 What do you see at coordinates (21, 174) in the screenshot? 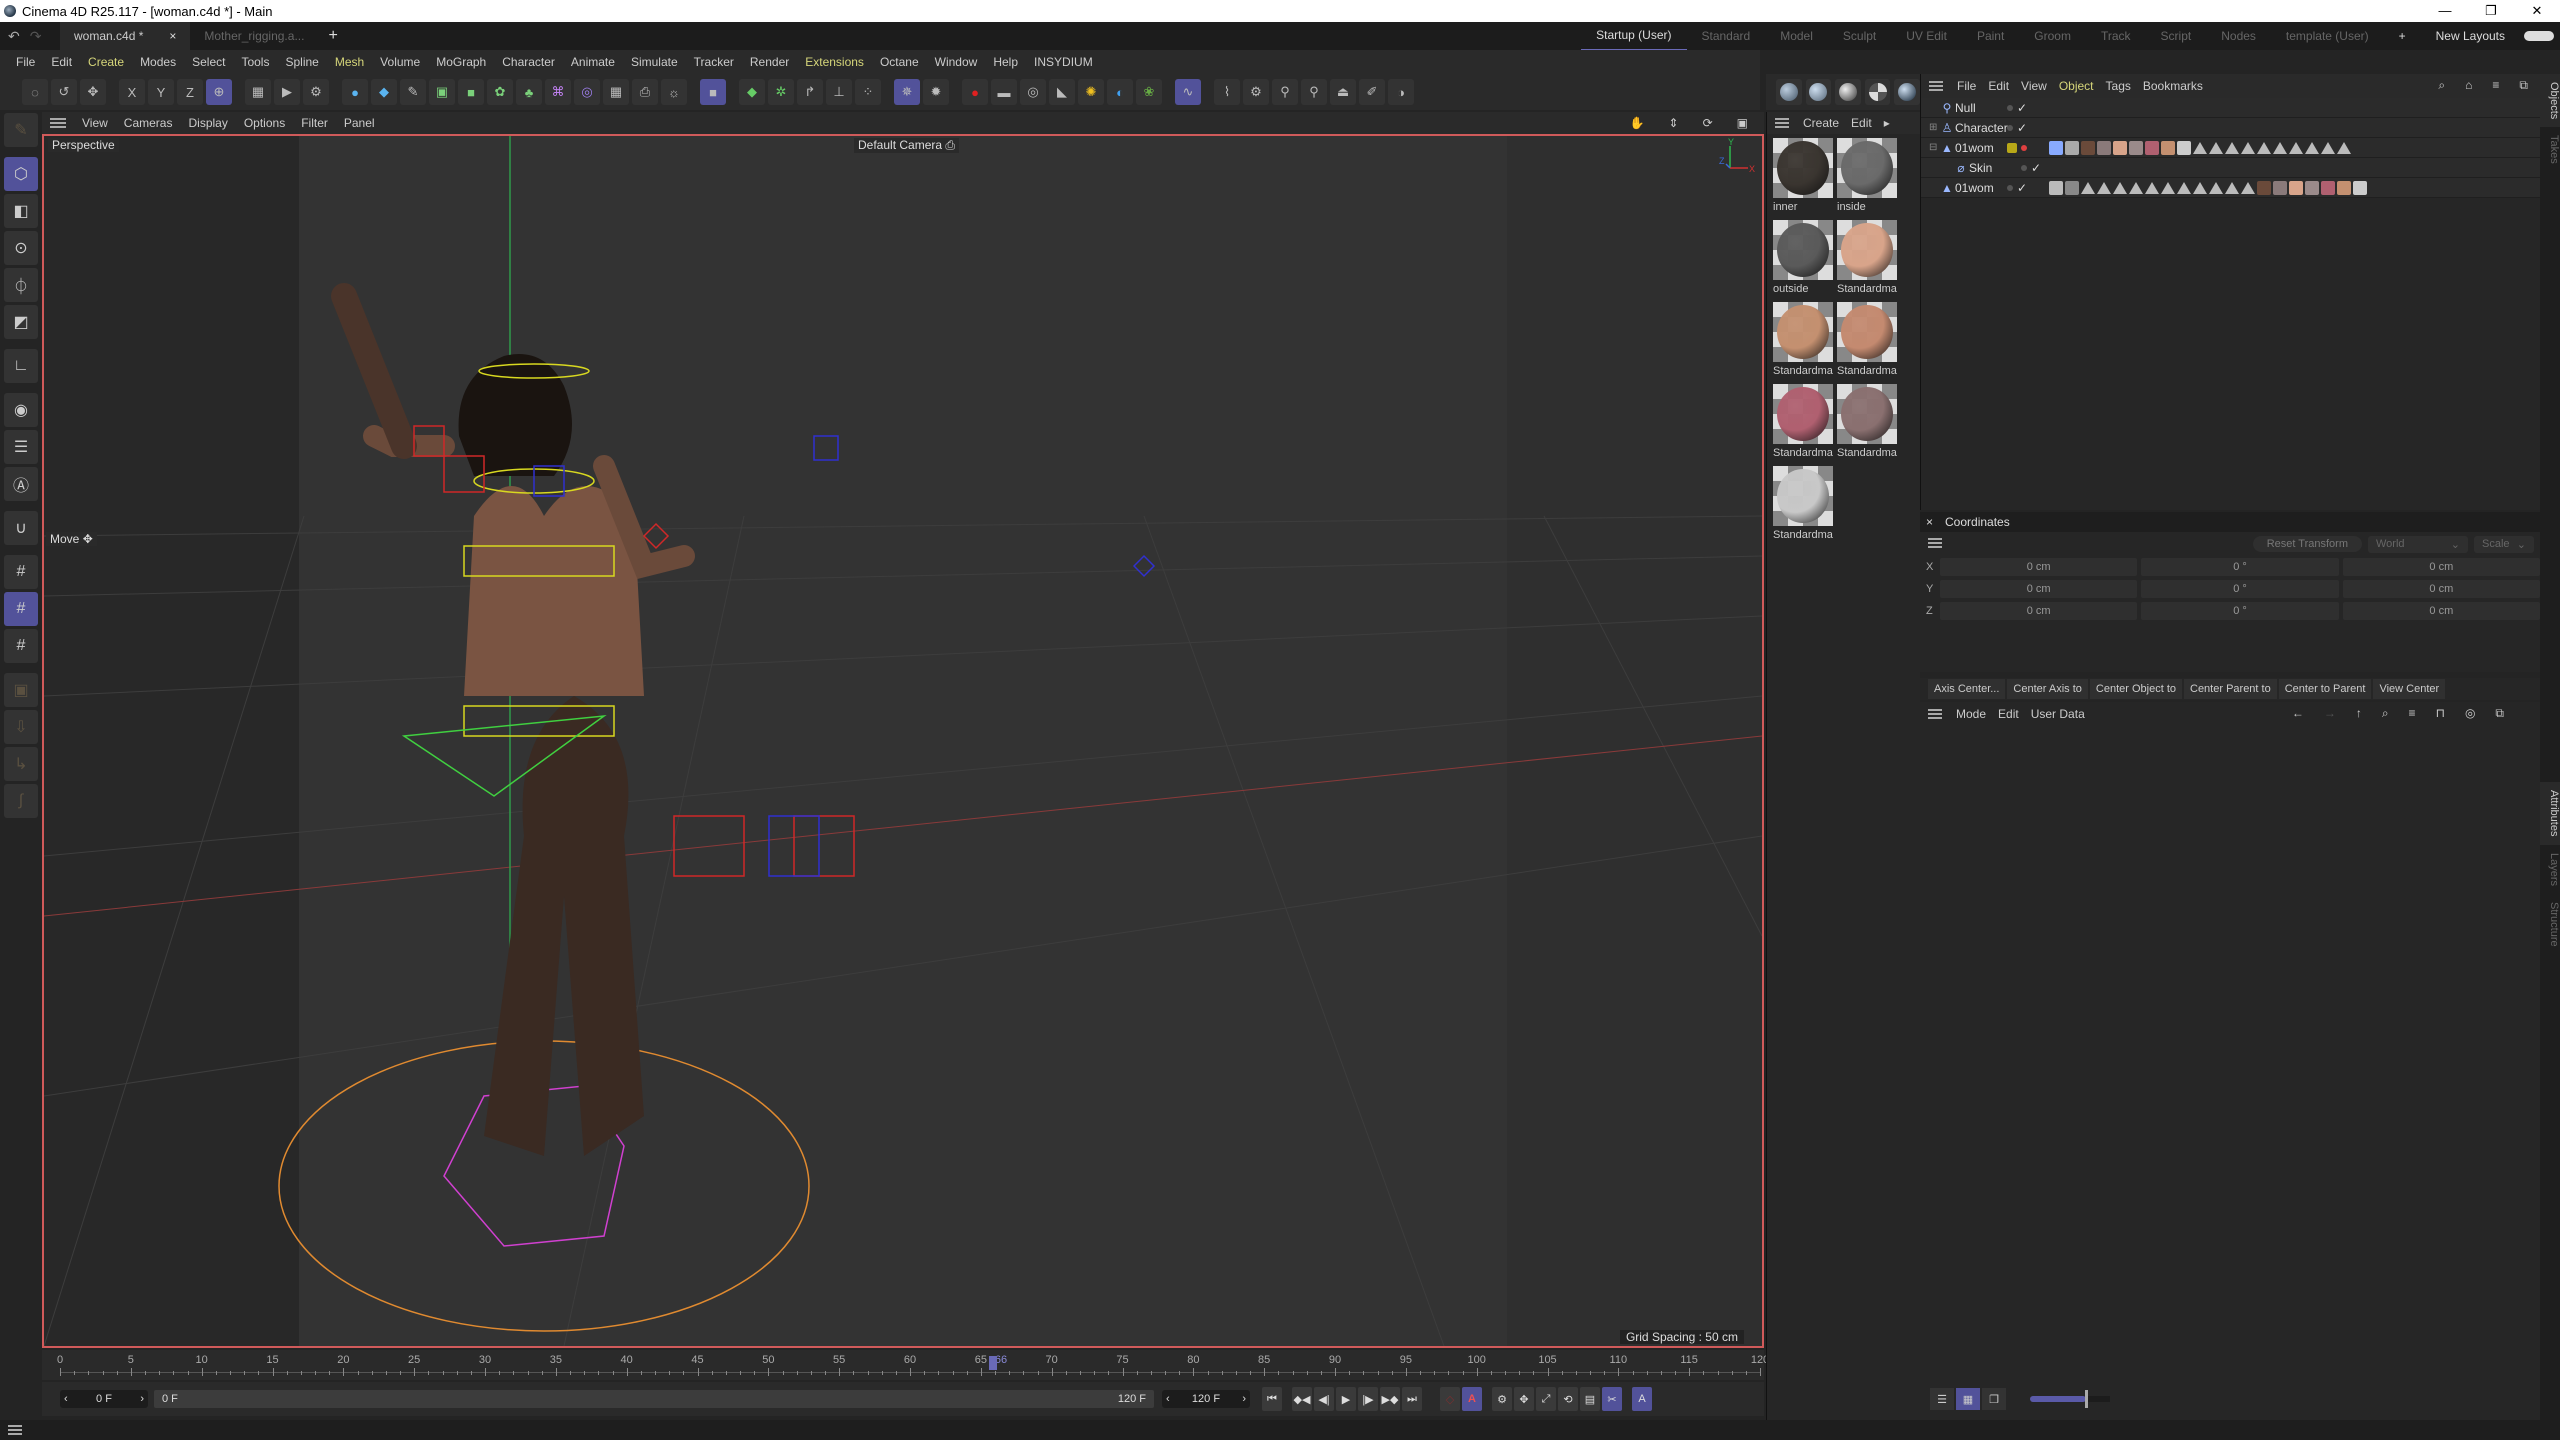
I see `model-mode-icon: ⬡` at bounding box center [21, 174].